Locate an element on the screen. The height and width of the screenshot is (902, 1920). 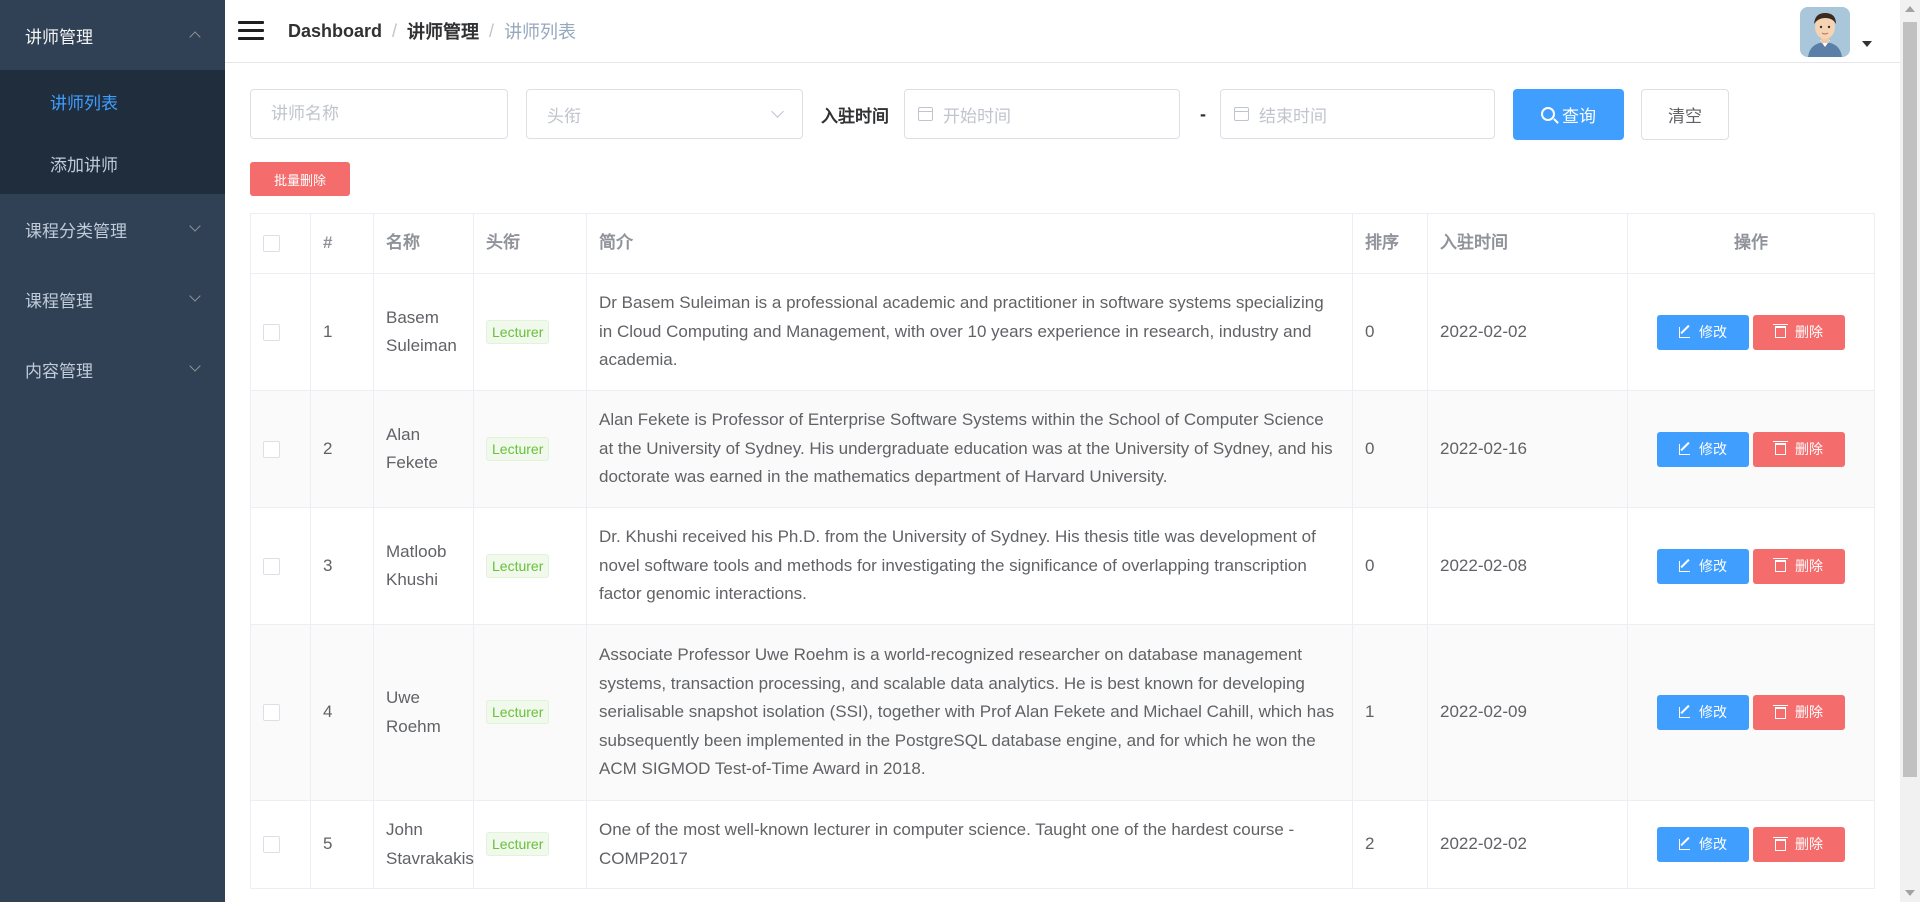
user-menu is located at coordinates (1836, 32).